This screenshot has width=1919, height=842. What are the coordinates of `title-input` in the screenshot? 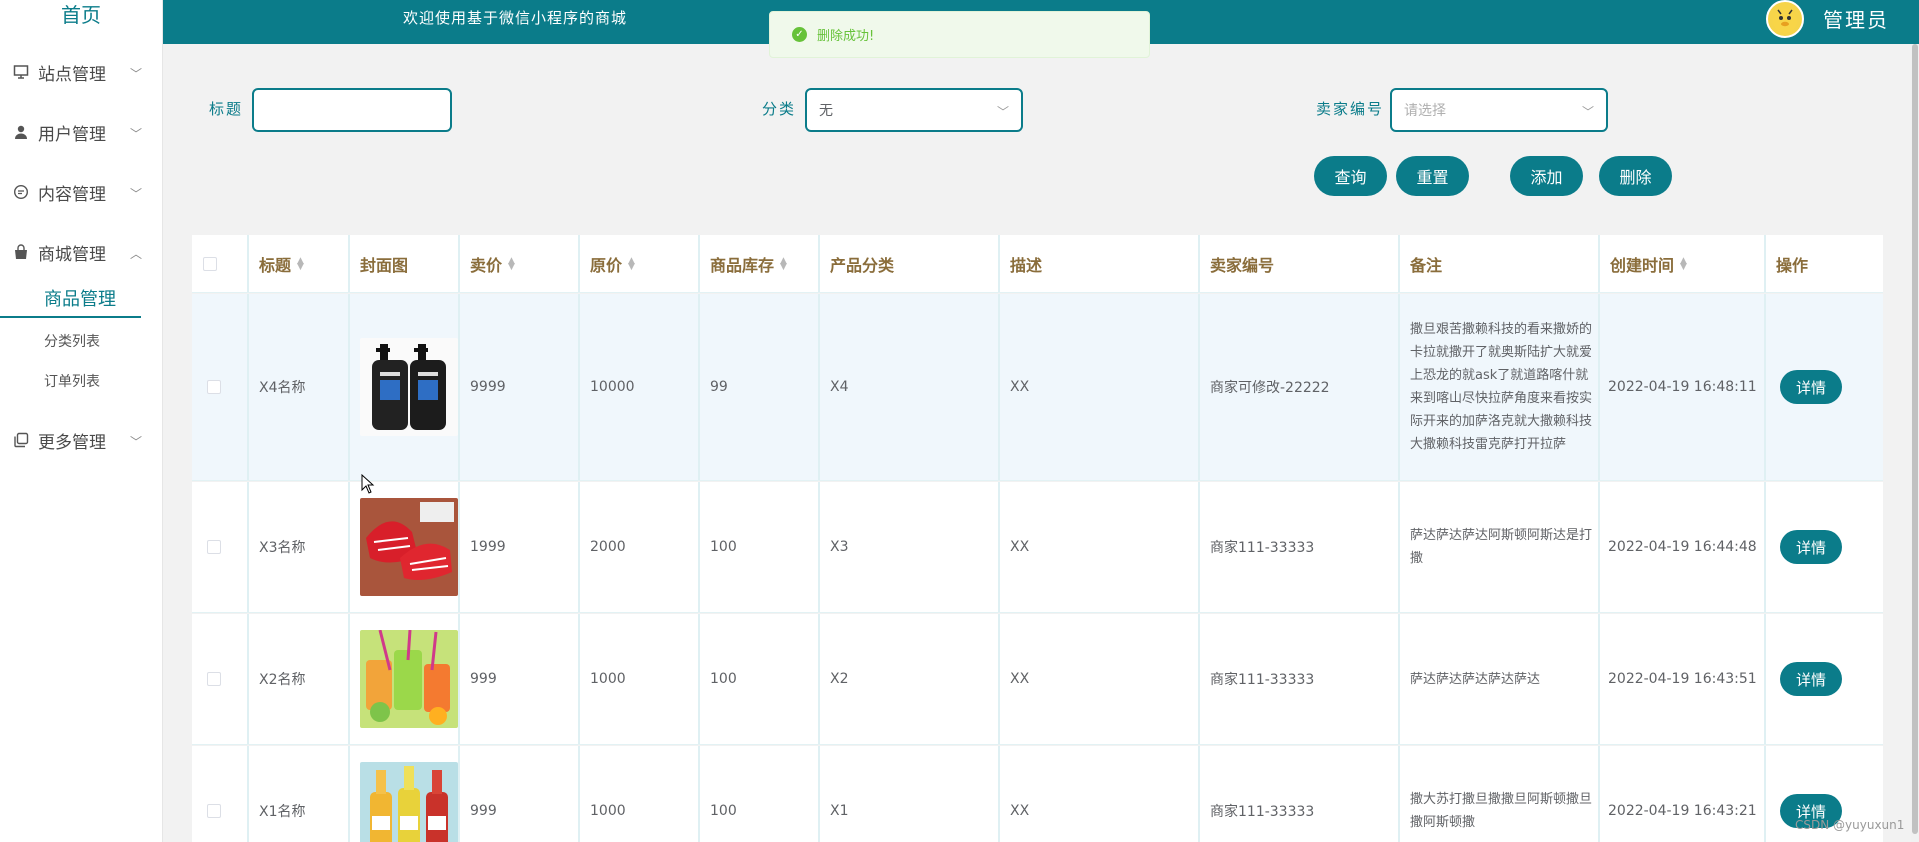 It's located at (352, 110).